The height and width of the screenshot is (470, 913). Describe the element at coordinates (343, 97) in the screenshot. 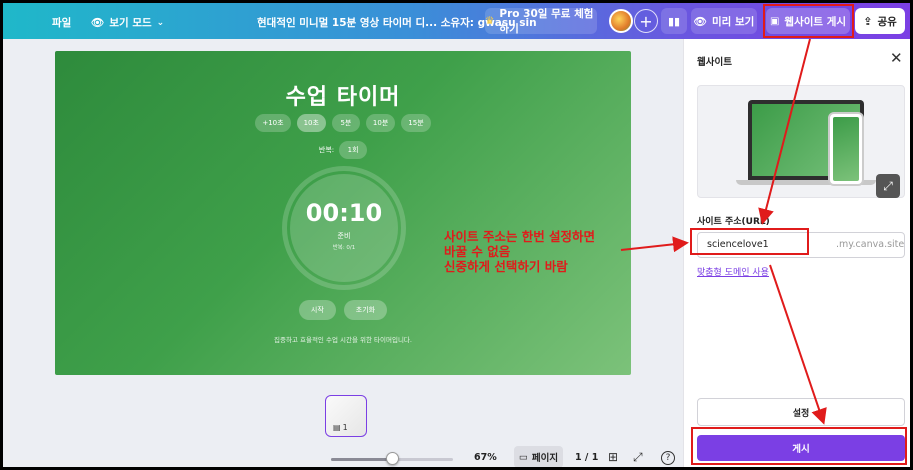

I see `timer-title: 수업 타이머` at that location.